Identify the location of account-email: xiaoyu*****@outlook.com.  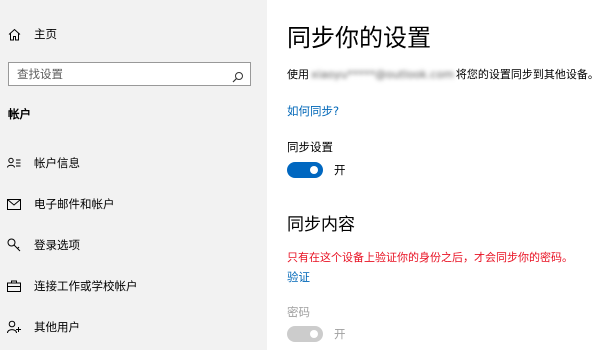
(382, 74).